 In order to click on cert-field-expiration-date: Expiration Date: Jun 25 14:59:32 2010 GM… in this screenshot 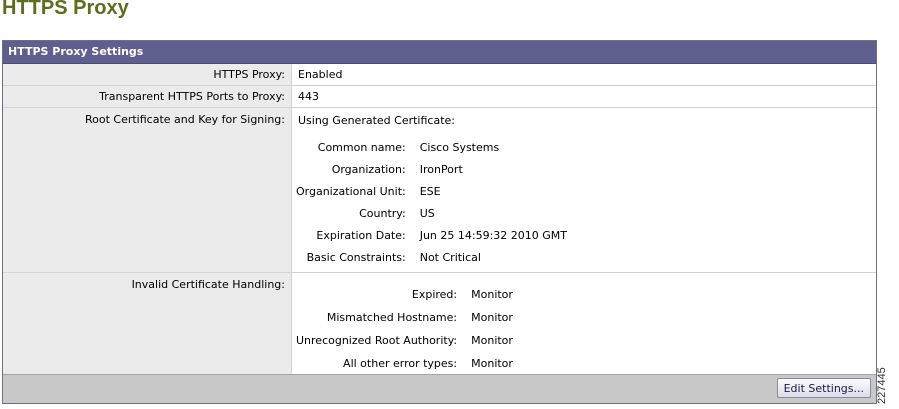, I will do `click(431, 235)`.